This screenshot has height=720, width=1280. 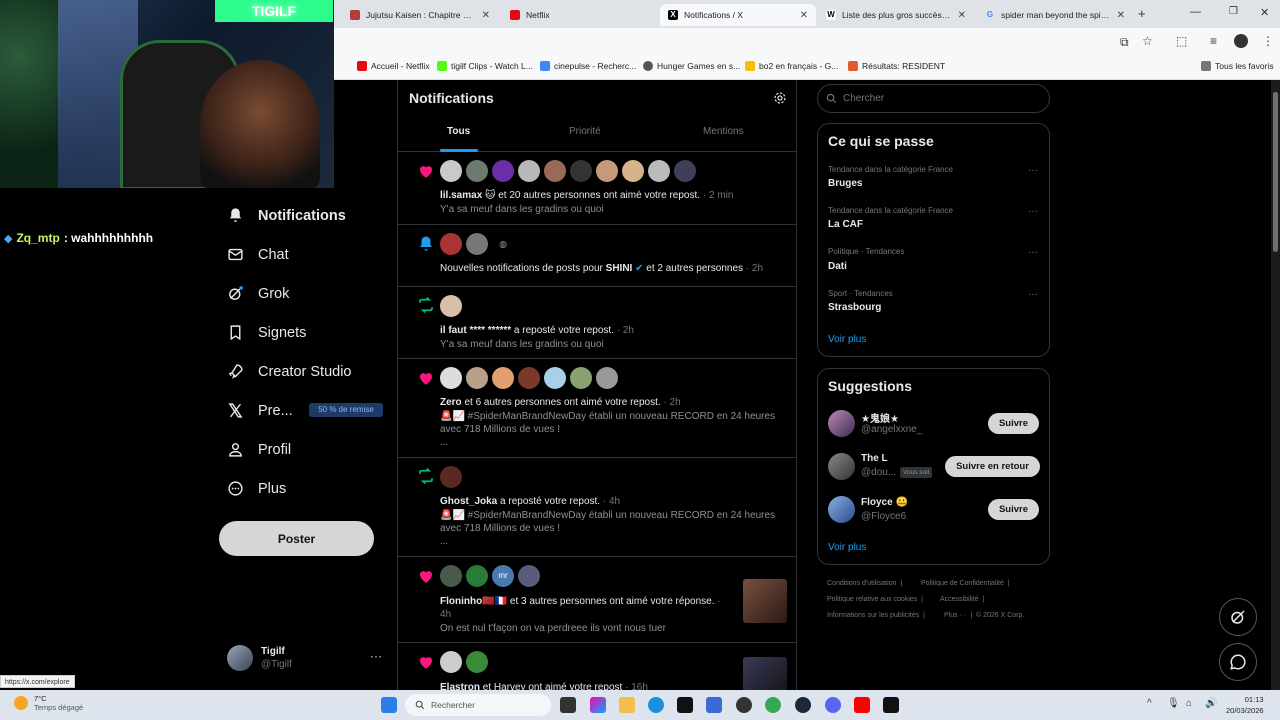 I want to click on trend-name: Dati, so click(x=837, y=266).